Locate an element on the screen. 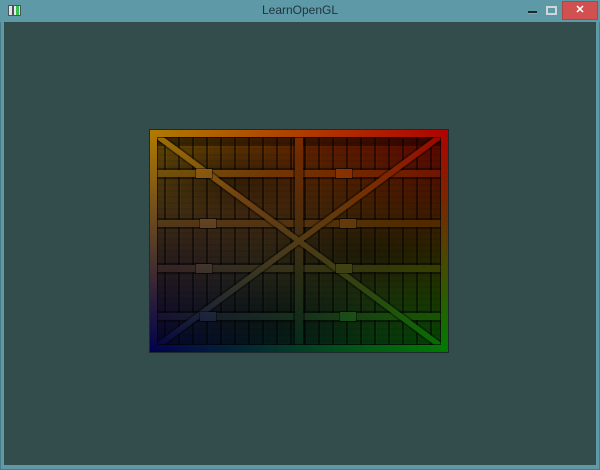 The height and width of the screenshot is (470, 600). window-title: LearnOpenGL is located at coordinates (300, 10).